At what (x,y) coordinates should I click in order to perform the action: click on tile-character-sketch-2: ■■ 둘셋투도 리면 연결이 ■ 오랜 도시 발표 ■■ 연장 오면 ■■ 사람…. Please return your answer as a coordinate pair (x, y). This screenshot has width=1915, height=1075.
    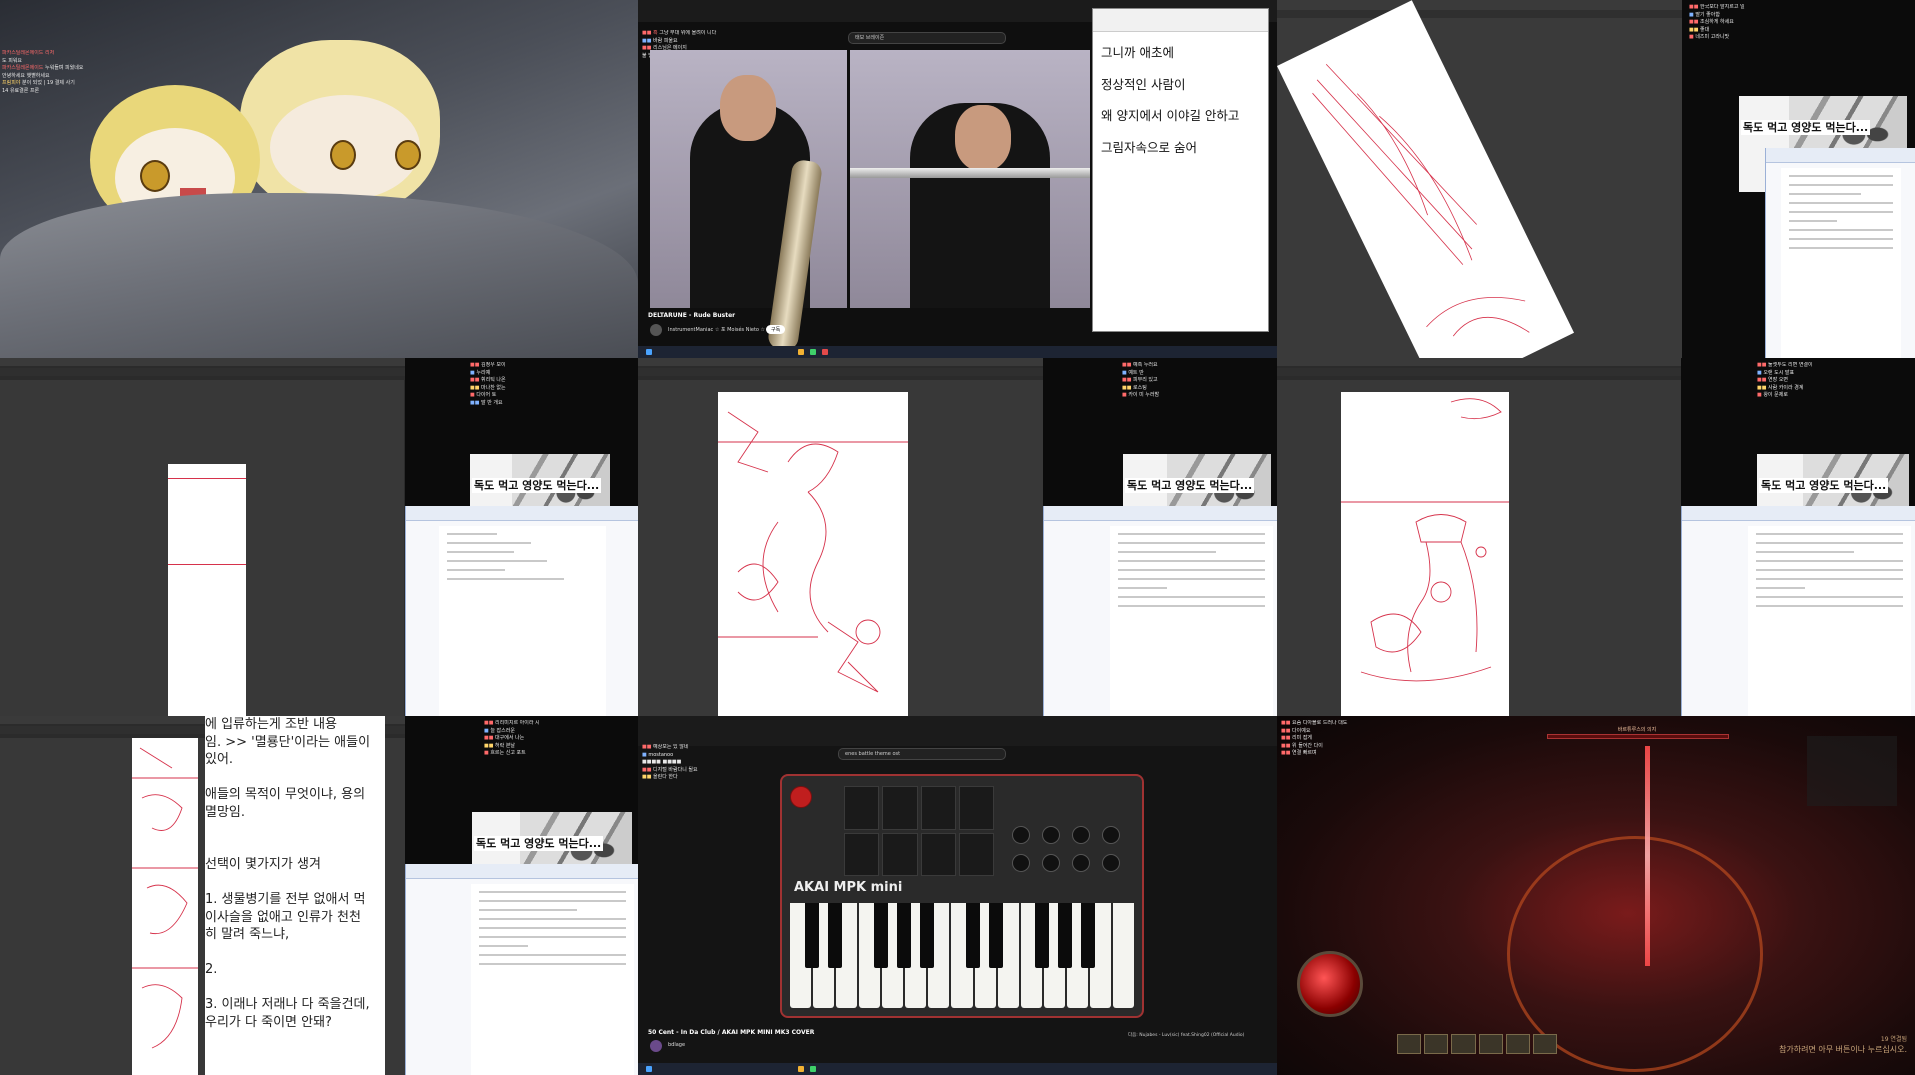
    Looking at the image, I should click on (1596, 537).